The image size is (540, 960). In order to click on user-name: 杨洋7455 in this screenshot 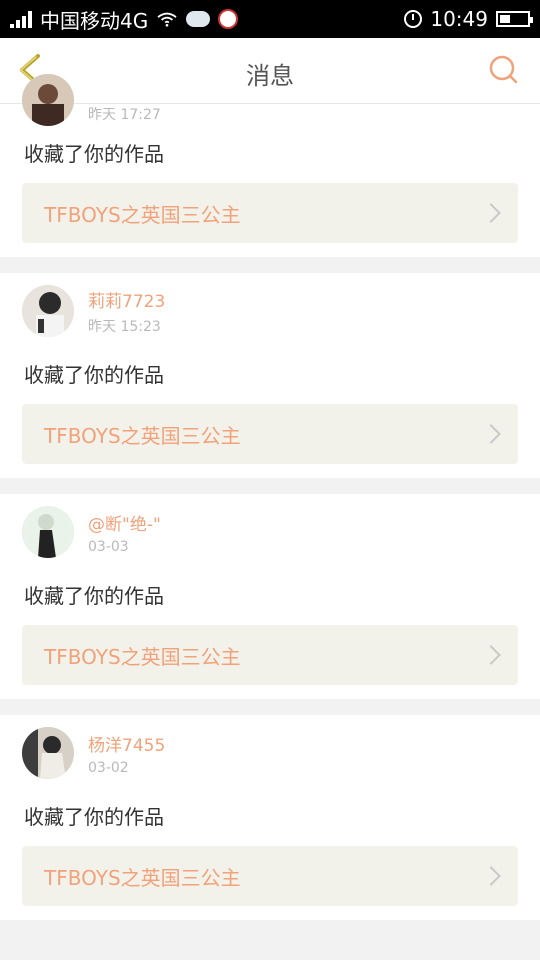, I will do `click(126, 743)`.